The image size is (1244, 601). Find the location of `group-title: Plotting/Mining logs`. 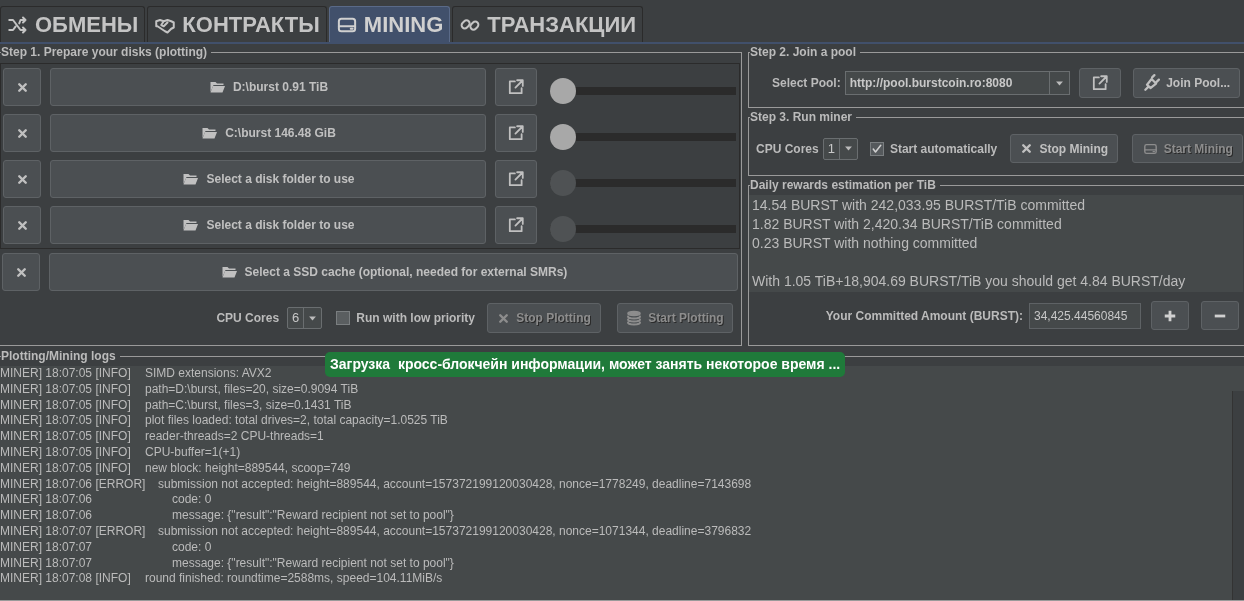

group-title: Plotting/Mining logs is located at coordinates (60, 356).